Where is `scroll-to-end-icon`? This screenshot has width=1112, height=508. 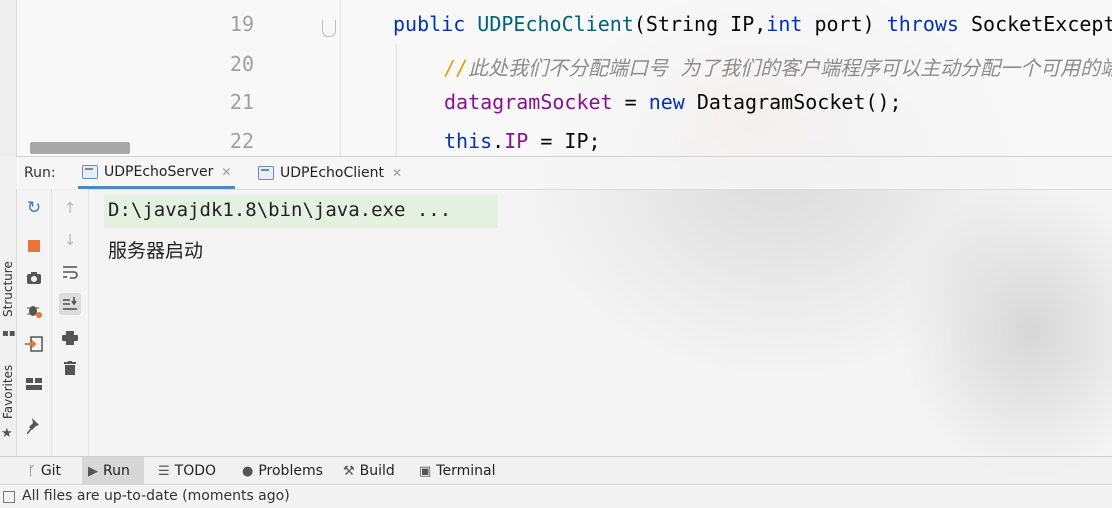
scroll-to-end-icon is located at coordinates (70, 304).